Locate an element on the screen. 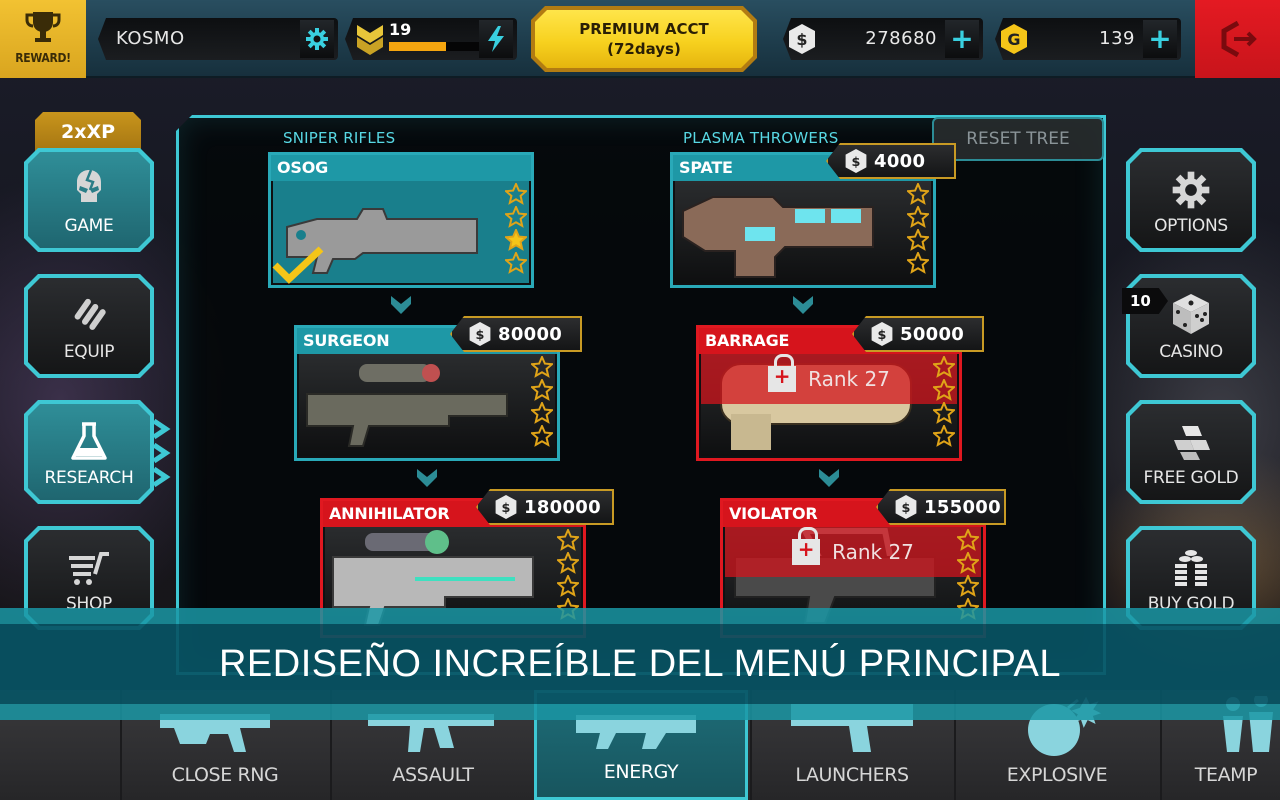 Image resolution: width=1280 pixels, height=800 pixels. cash-box: $ 278680 + is located at coordinates (883, 39).